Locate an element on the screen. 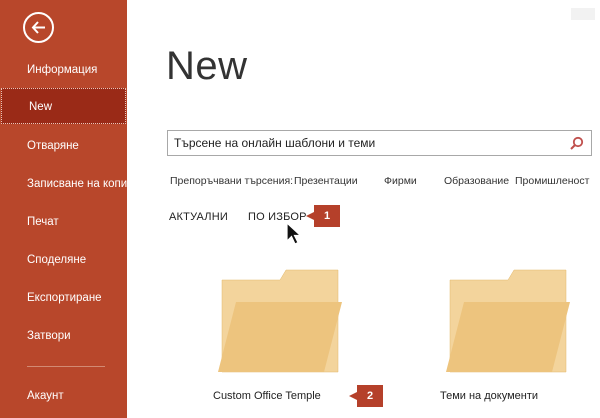 This screenshot has height=418, width=600. sidebar-item-account: Акаунт is located at coordinates (63, 396).